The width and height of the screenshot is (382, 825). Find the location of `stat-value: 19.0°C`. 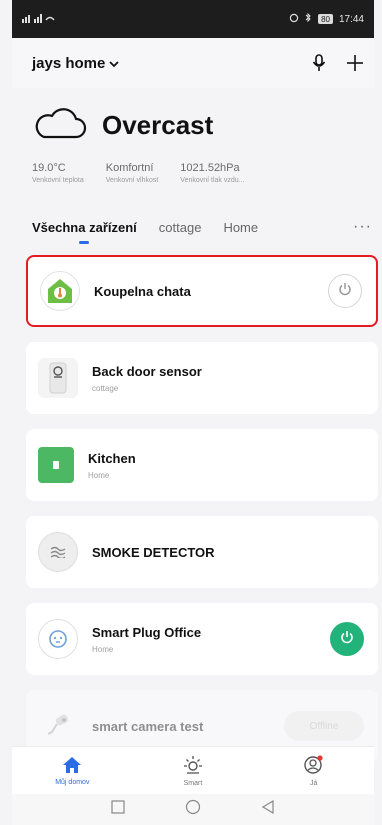

stat-value: 19.0°C is located at coordinates (49, 168).